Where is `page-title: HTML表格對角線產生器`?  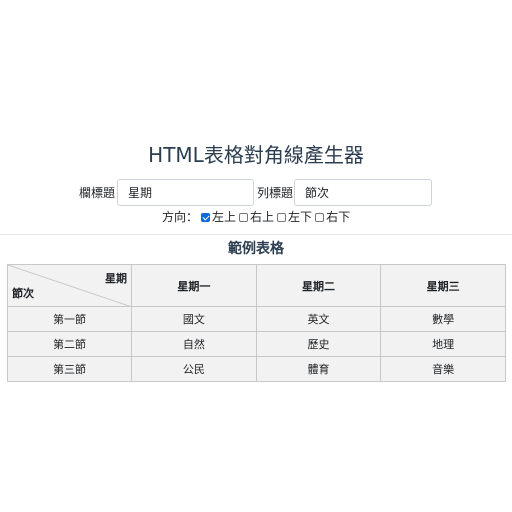
page-title: HTML表格對角線產生器 is located at coordinates (256, 155).